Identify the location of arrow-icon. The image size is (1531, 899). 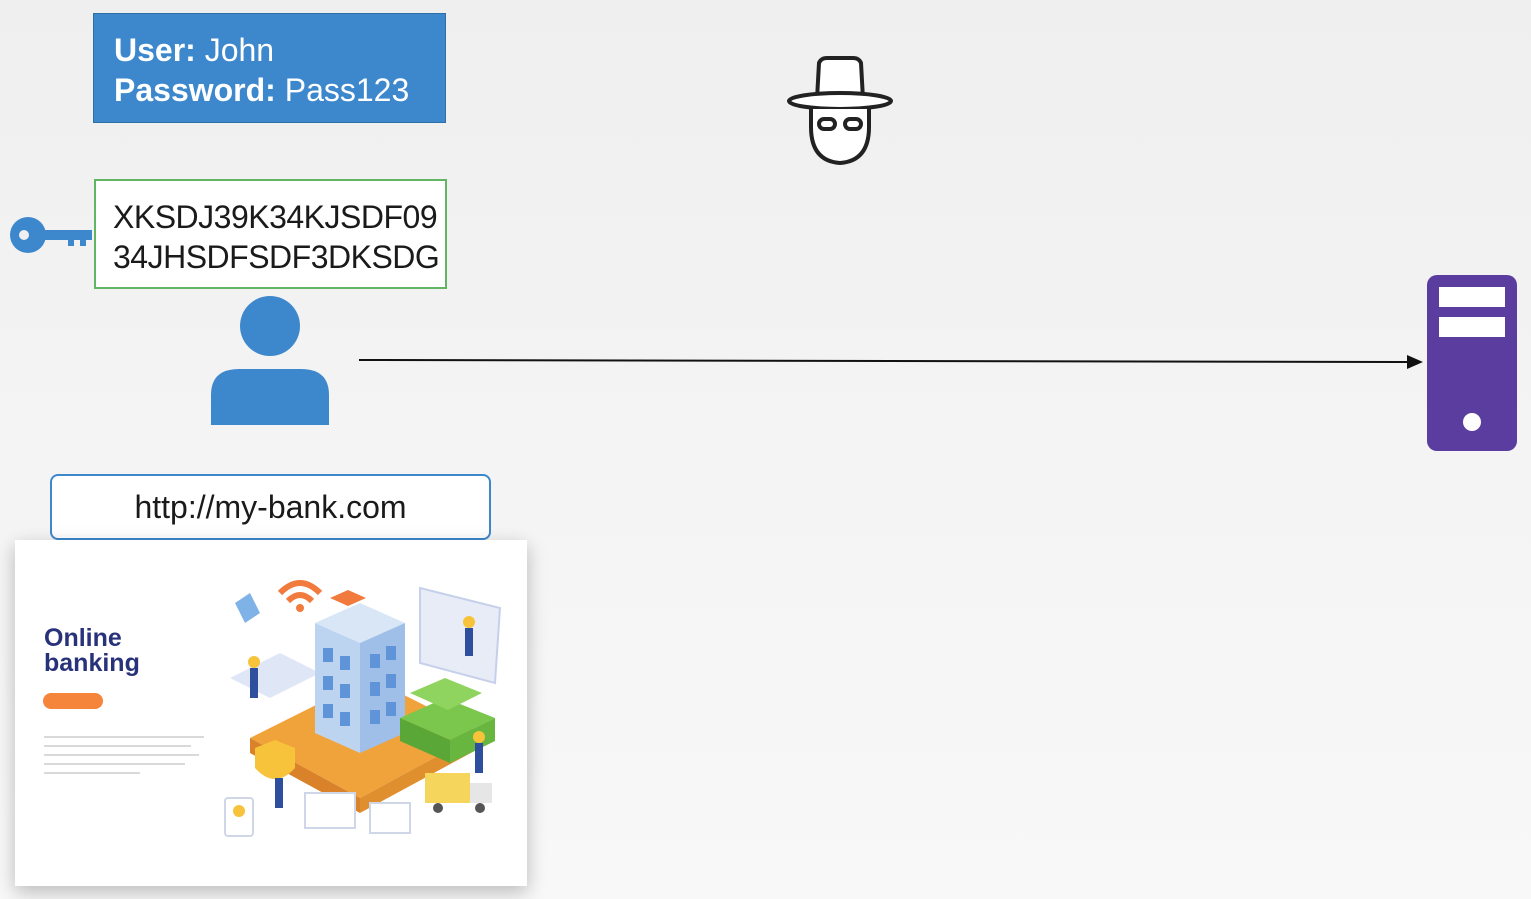
(890, 362).